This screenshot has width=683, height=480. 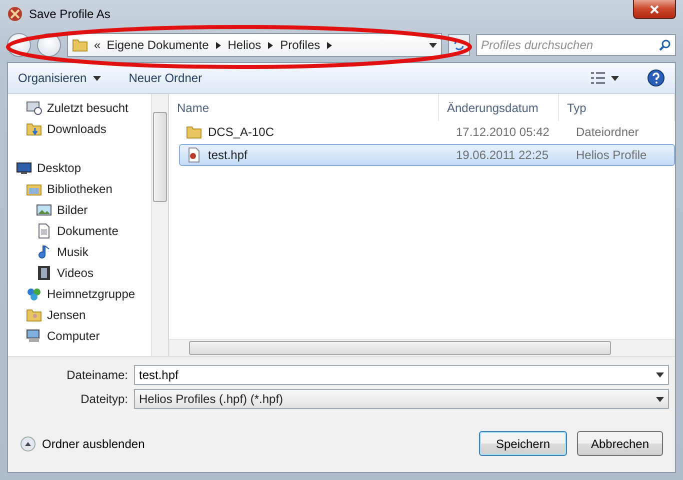 What do you see at coordinates (76, 129) in the screenshot?
I see `sidebar-item: Downloads` at bounding box center [76, 129].